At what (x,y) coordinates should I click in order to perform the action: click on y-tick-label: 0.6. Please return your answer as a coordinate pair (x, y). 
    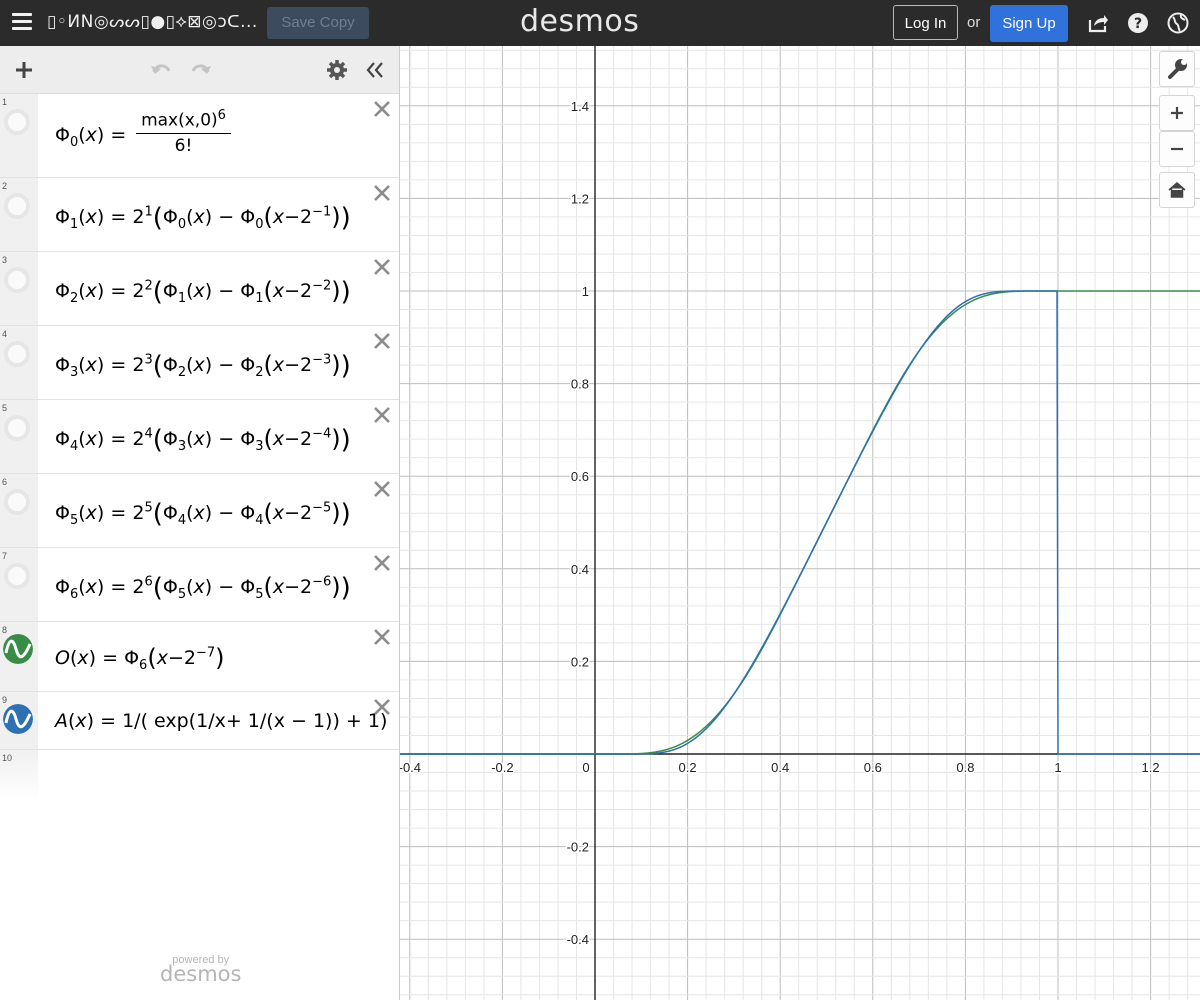
    Looking at the image, I should click on (580, 476).